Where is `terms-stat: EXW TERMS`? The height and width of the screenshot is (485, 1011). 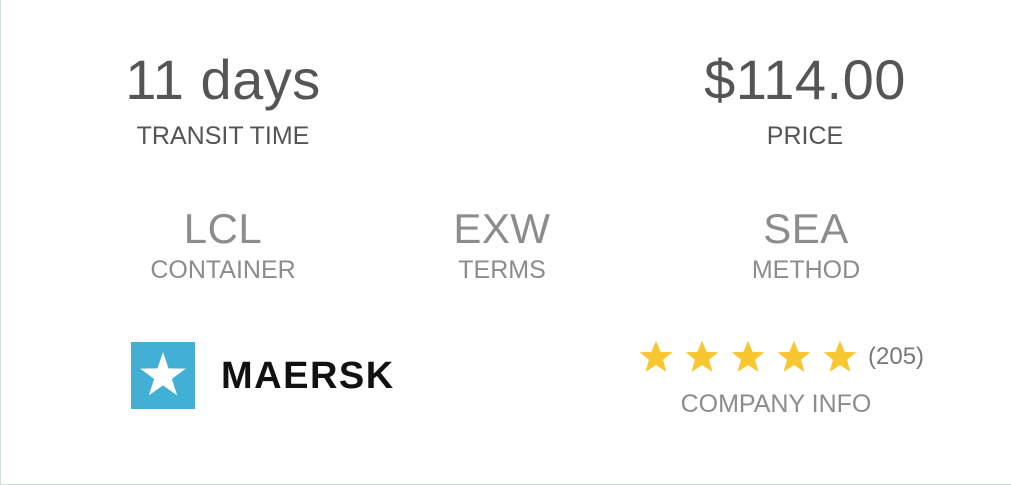
terms-stat: EXW TERMS is located at coordinates (502, 245).